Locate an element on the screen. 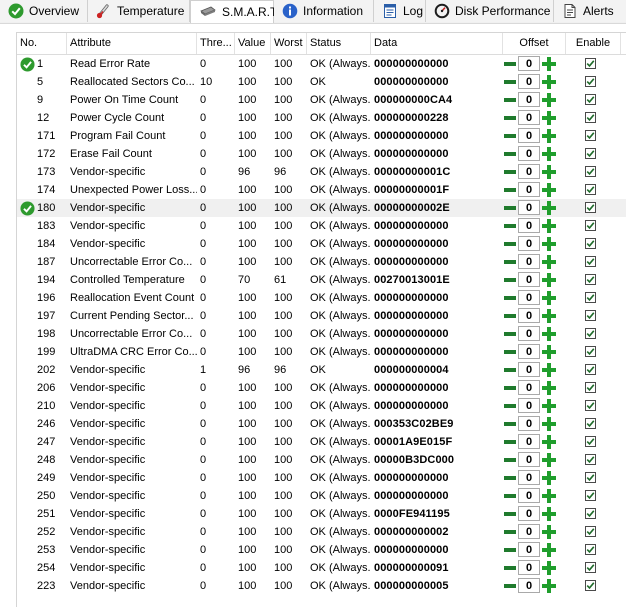  column-header-attribute: Attribute is located at coordinates (132, 43).